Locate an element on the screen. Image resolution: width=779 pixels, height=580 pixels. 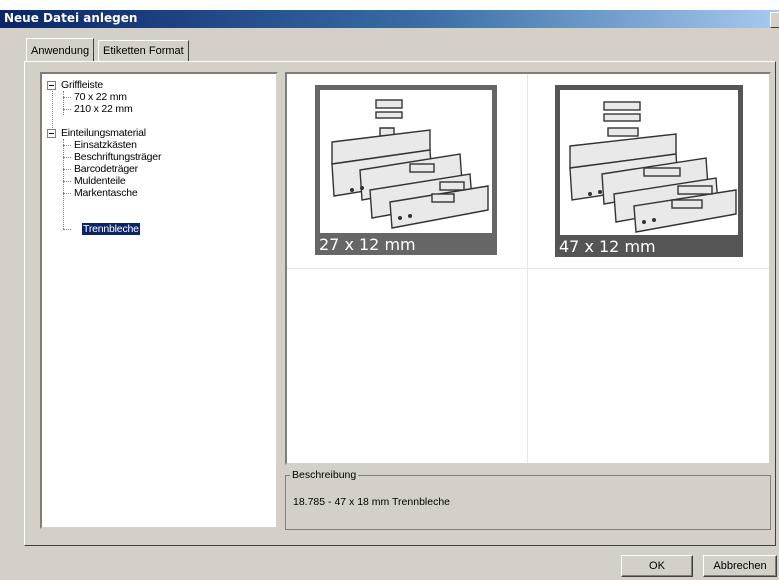
tree-node-70x22: 70 x 22 mm is located at coordinates (100, 97).